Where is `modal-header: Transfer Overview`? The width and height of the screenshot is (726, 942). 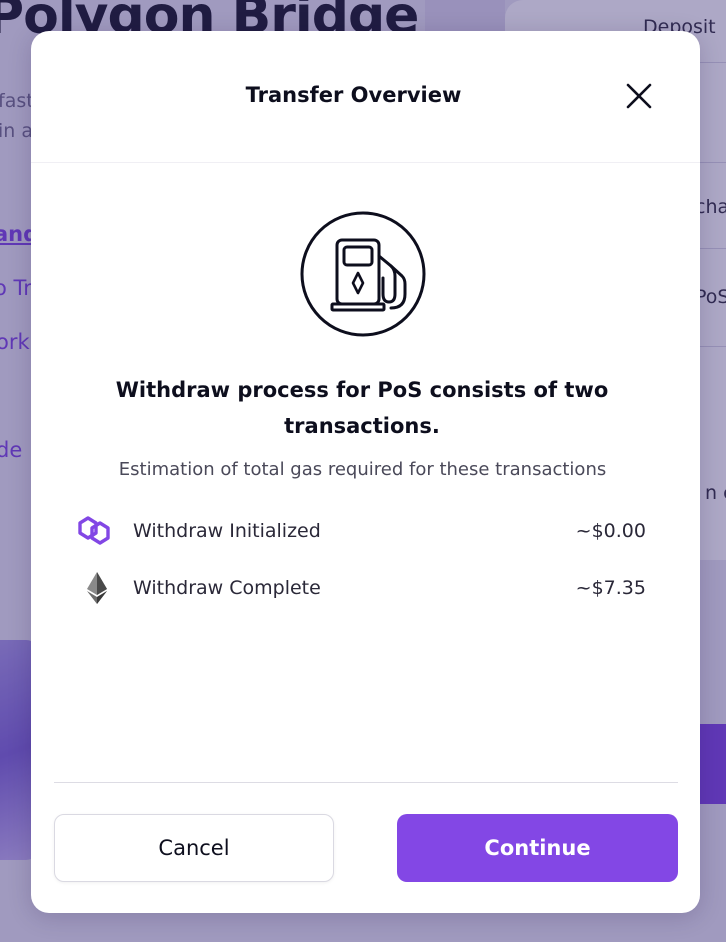
modal-header: Transfer Overview is located at coordinates (365, 97).